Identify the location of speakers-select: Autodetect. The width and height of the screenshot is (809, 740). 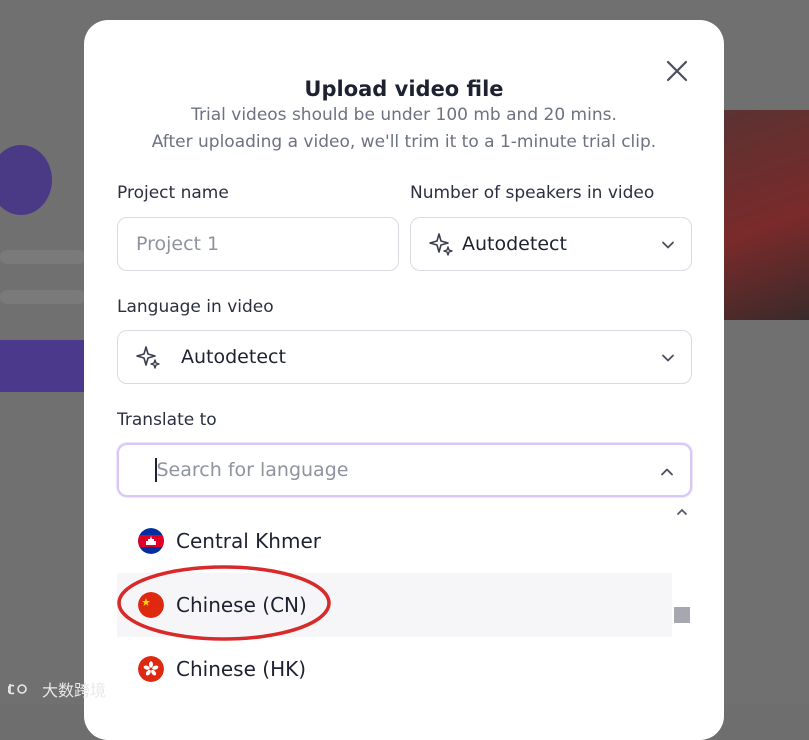
(551, 244).